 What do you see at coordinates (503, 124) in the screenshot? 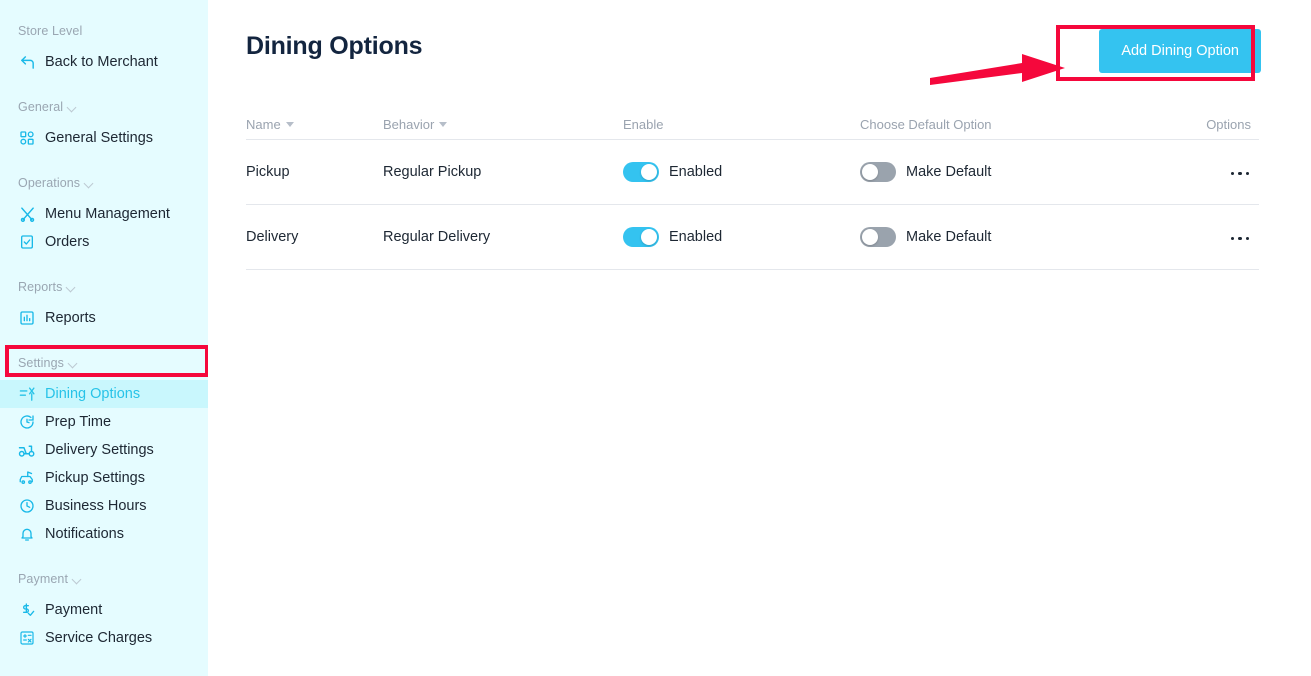
I see `column-header-behavior: Behavior` at bounding box center [503, 124].